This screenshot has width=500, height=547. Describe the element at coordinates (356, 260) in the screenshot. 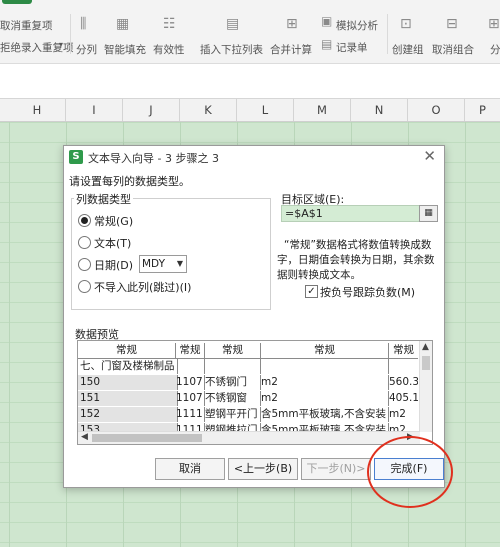

I see `hint-line-2: 字，日期值会转换为日期，其余数` at that location.